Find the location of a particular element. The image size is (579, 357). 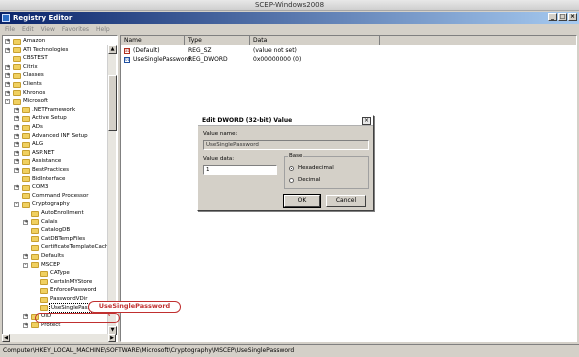

tree-item-label: Advanced INF Setup is located at coordinates (60, 135).